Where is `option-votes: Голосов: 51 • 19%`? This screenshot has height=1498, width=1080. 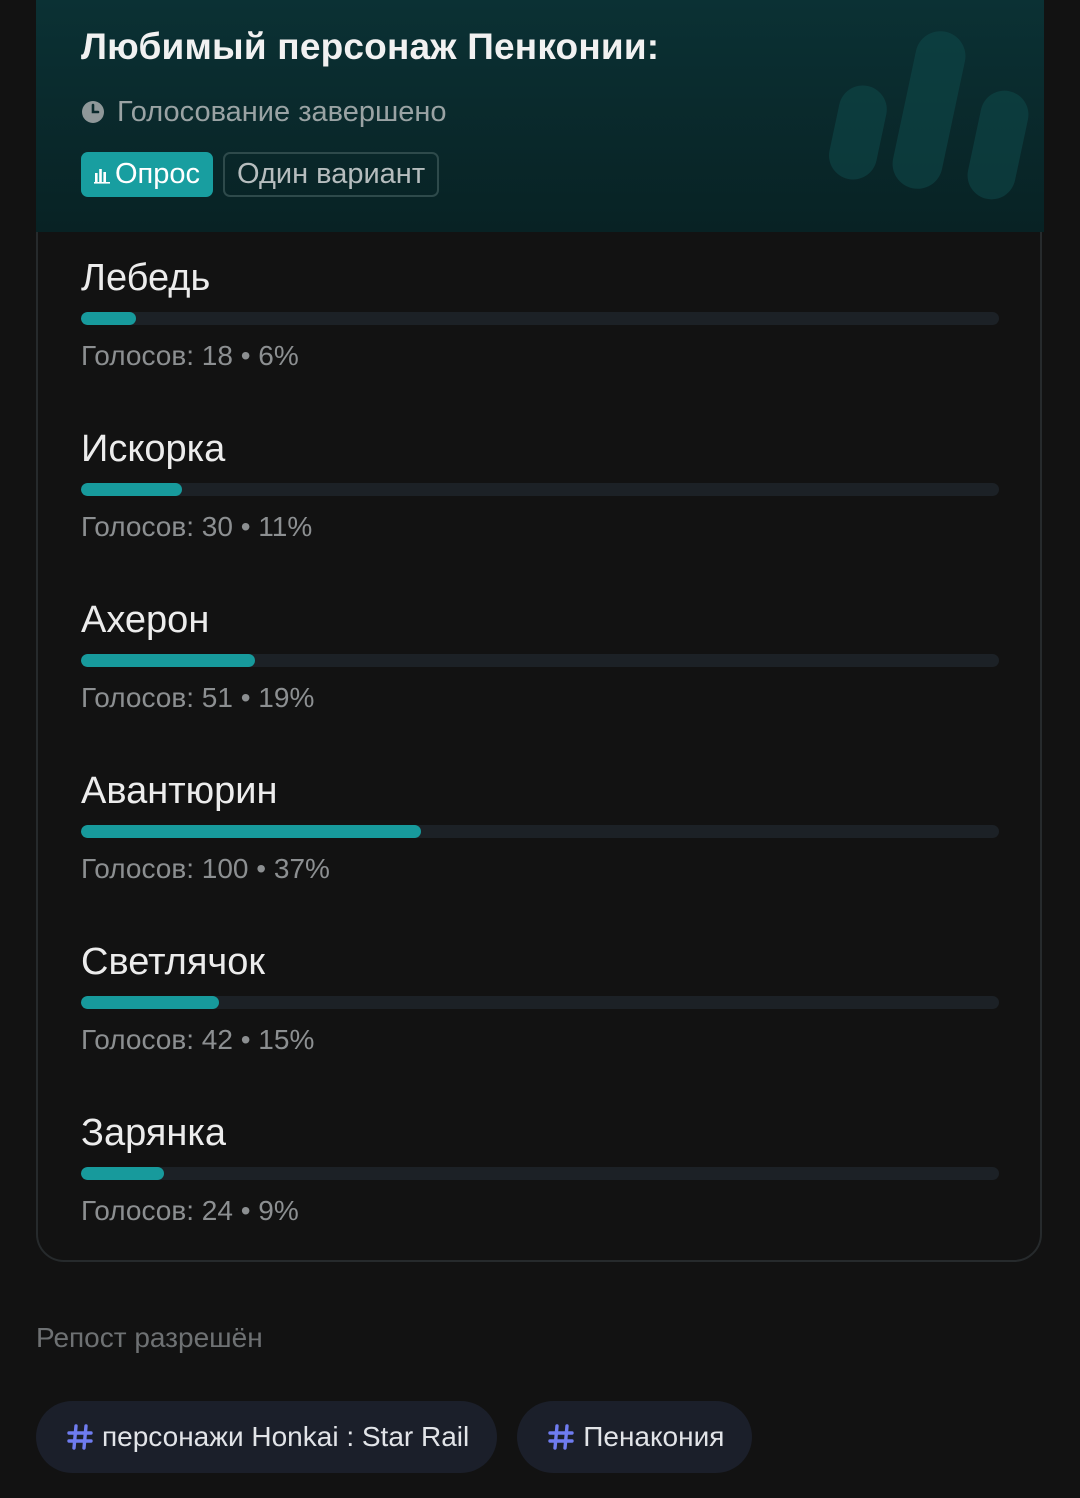 option-votes: Голосов: 51 • 19% is located at coordinates (198, 697).